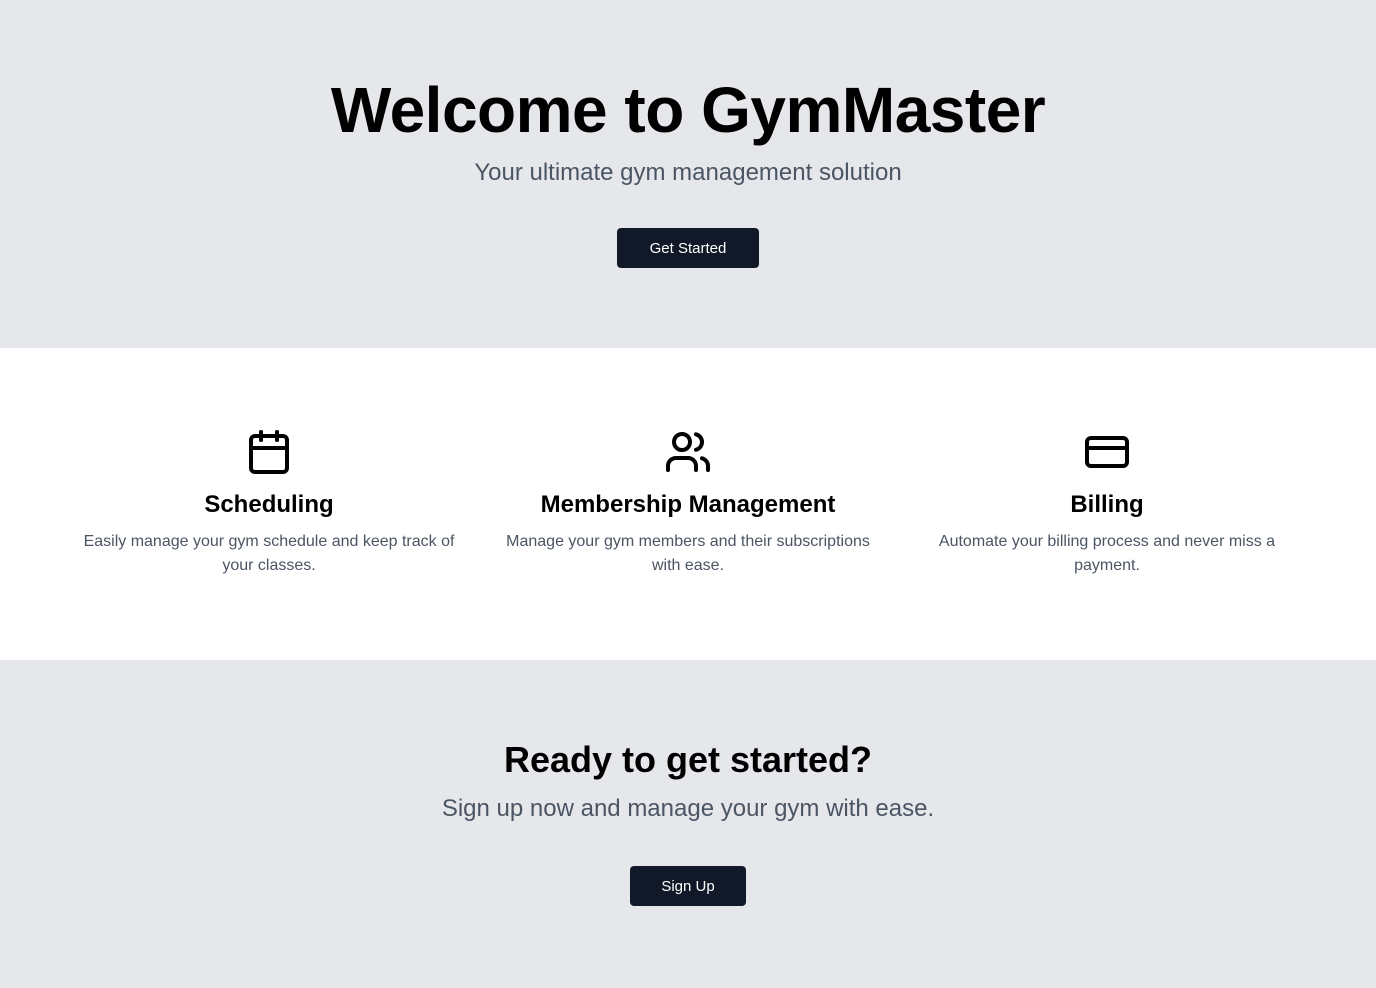 This screenshot has height=988, width=1376. What do you see at coordinates (688, 886) in the screenshot?
I see `sign-up-button: Sign Up` at bounding box center [688, 886].